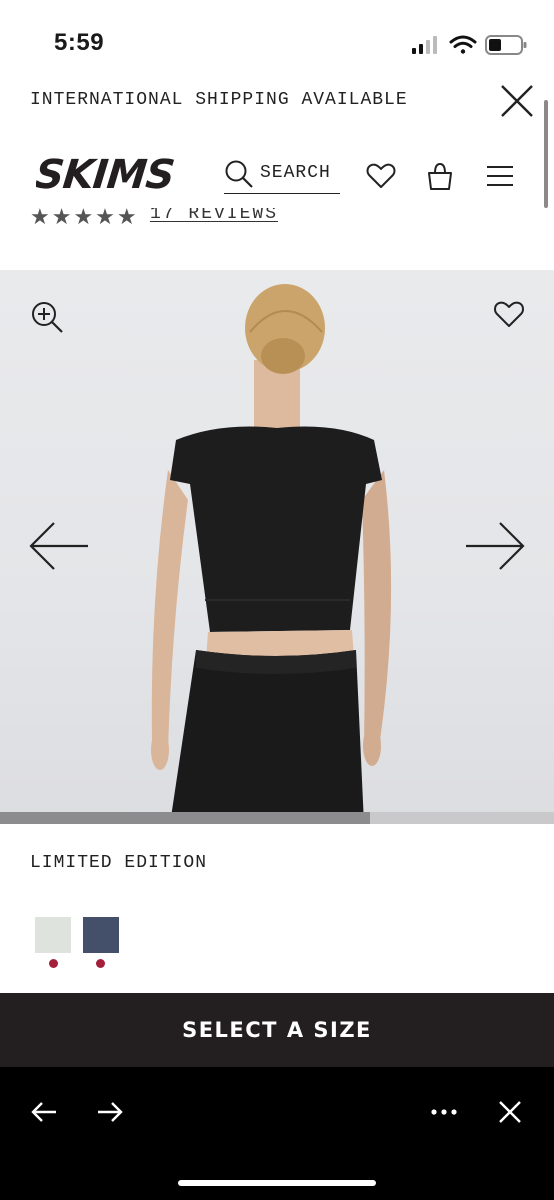 This screenshot has width=554, height=1200. Describe the element at coordinates (106, 174) in the screenshot. I see `svg-text: SKIMS` at that location.